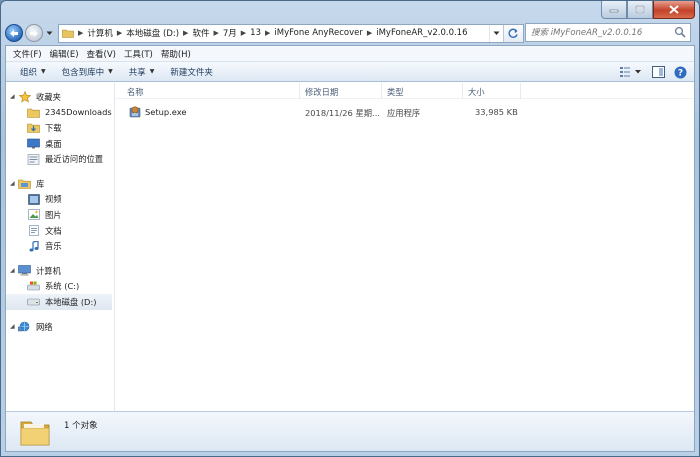 The image size is (700, 457). What do you see at coordinates (24, 184) in the screenshot?
I see `library-icon` at bounding box center [24, 184].